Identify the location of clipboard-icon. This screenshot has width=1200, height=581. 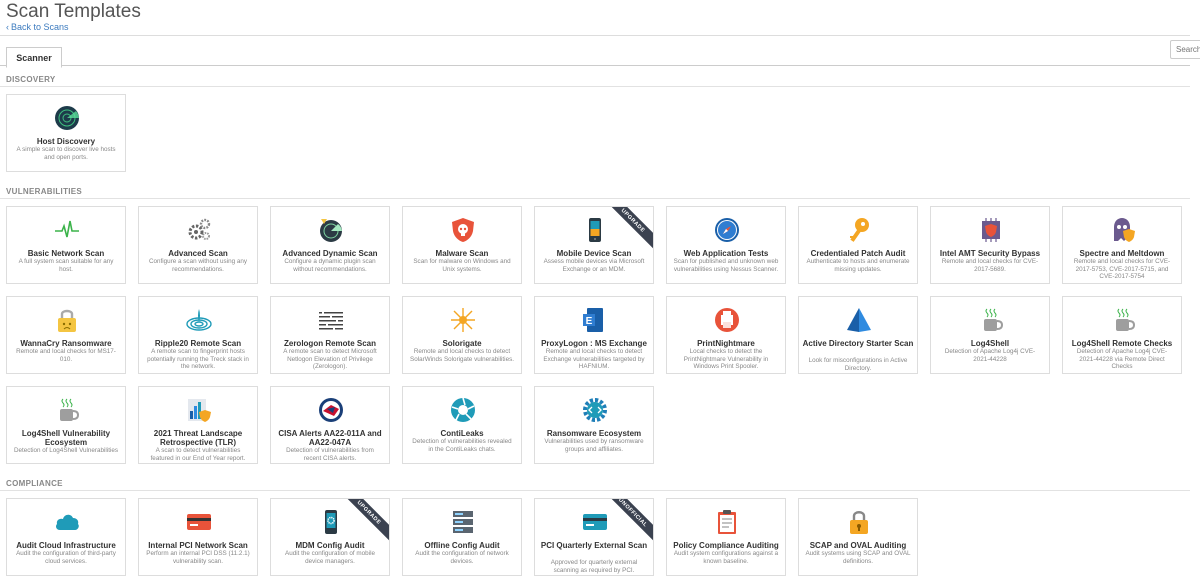
(727, 522).